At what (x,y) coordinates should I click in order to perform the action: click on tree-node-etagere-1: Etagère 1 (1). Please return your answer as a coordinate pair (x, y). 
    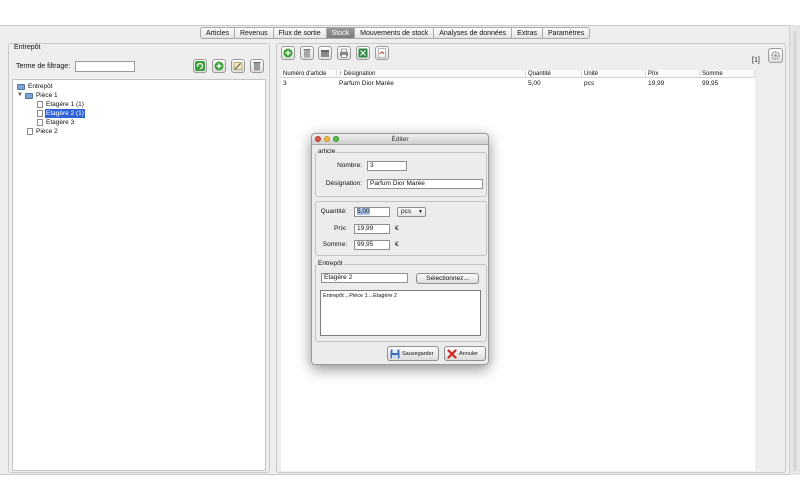
    Looking at the image, I should click on (61, 104).